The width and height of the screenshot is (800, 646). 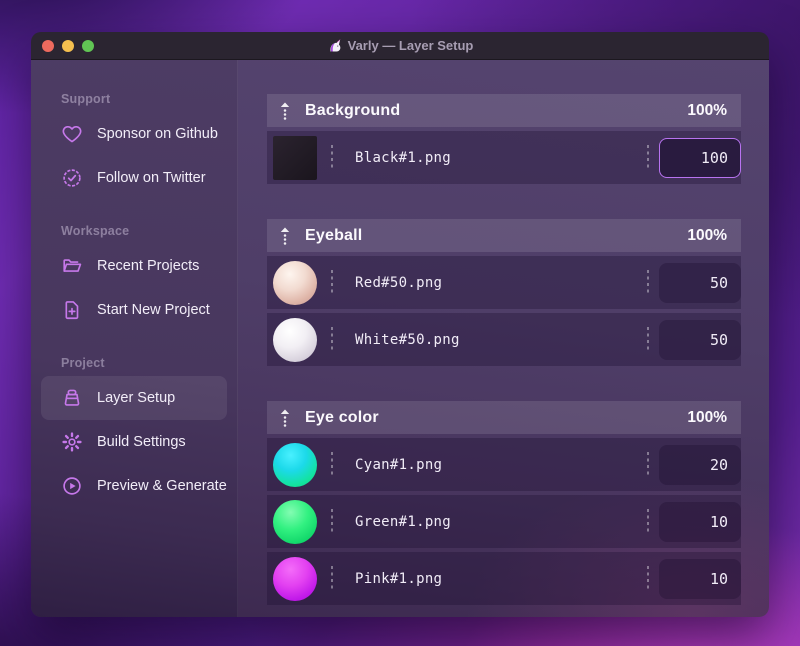 What do you see at coordinates (504, 282) in the screenshot?
I see `layer-row: Red#50.png` at bounding box center [504, 282].